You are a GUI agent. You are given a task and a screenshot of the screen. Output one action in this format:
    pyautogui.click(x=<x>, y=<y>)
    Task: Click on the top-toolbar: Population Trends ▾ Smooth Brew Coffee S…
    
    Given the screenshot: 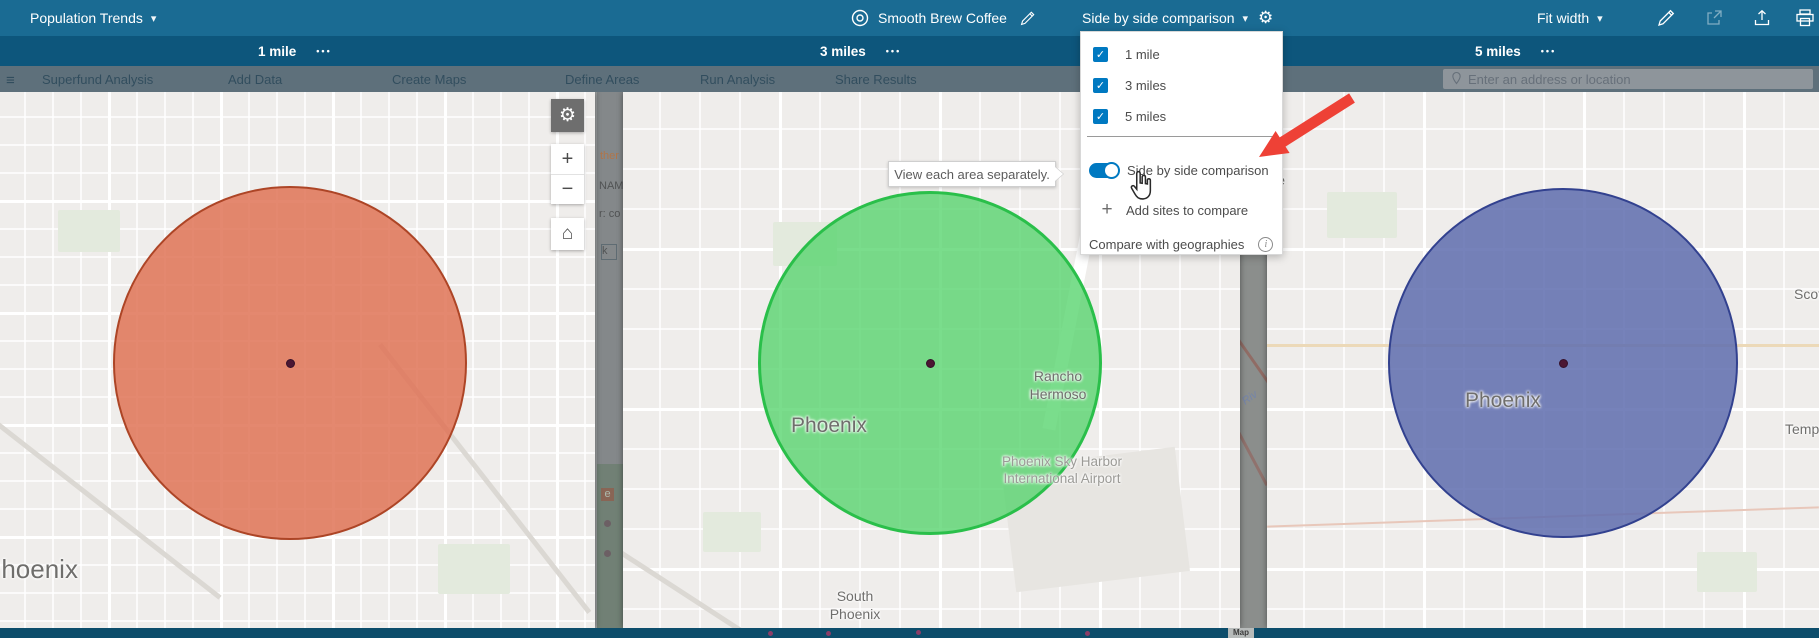 What is the action you would take?
    pyautogui.click(x=909, y=18)
    